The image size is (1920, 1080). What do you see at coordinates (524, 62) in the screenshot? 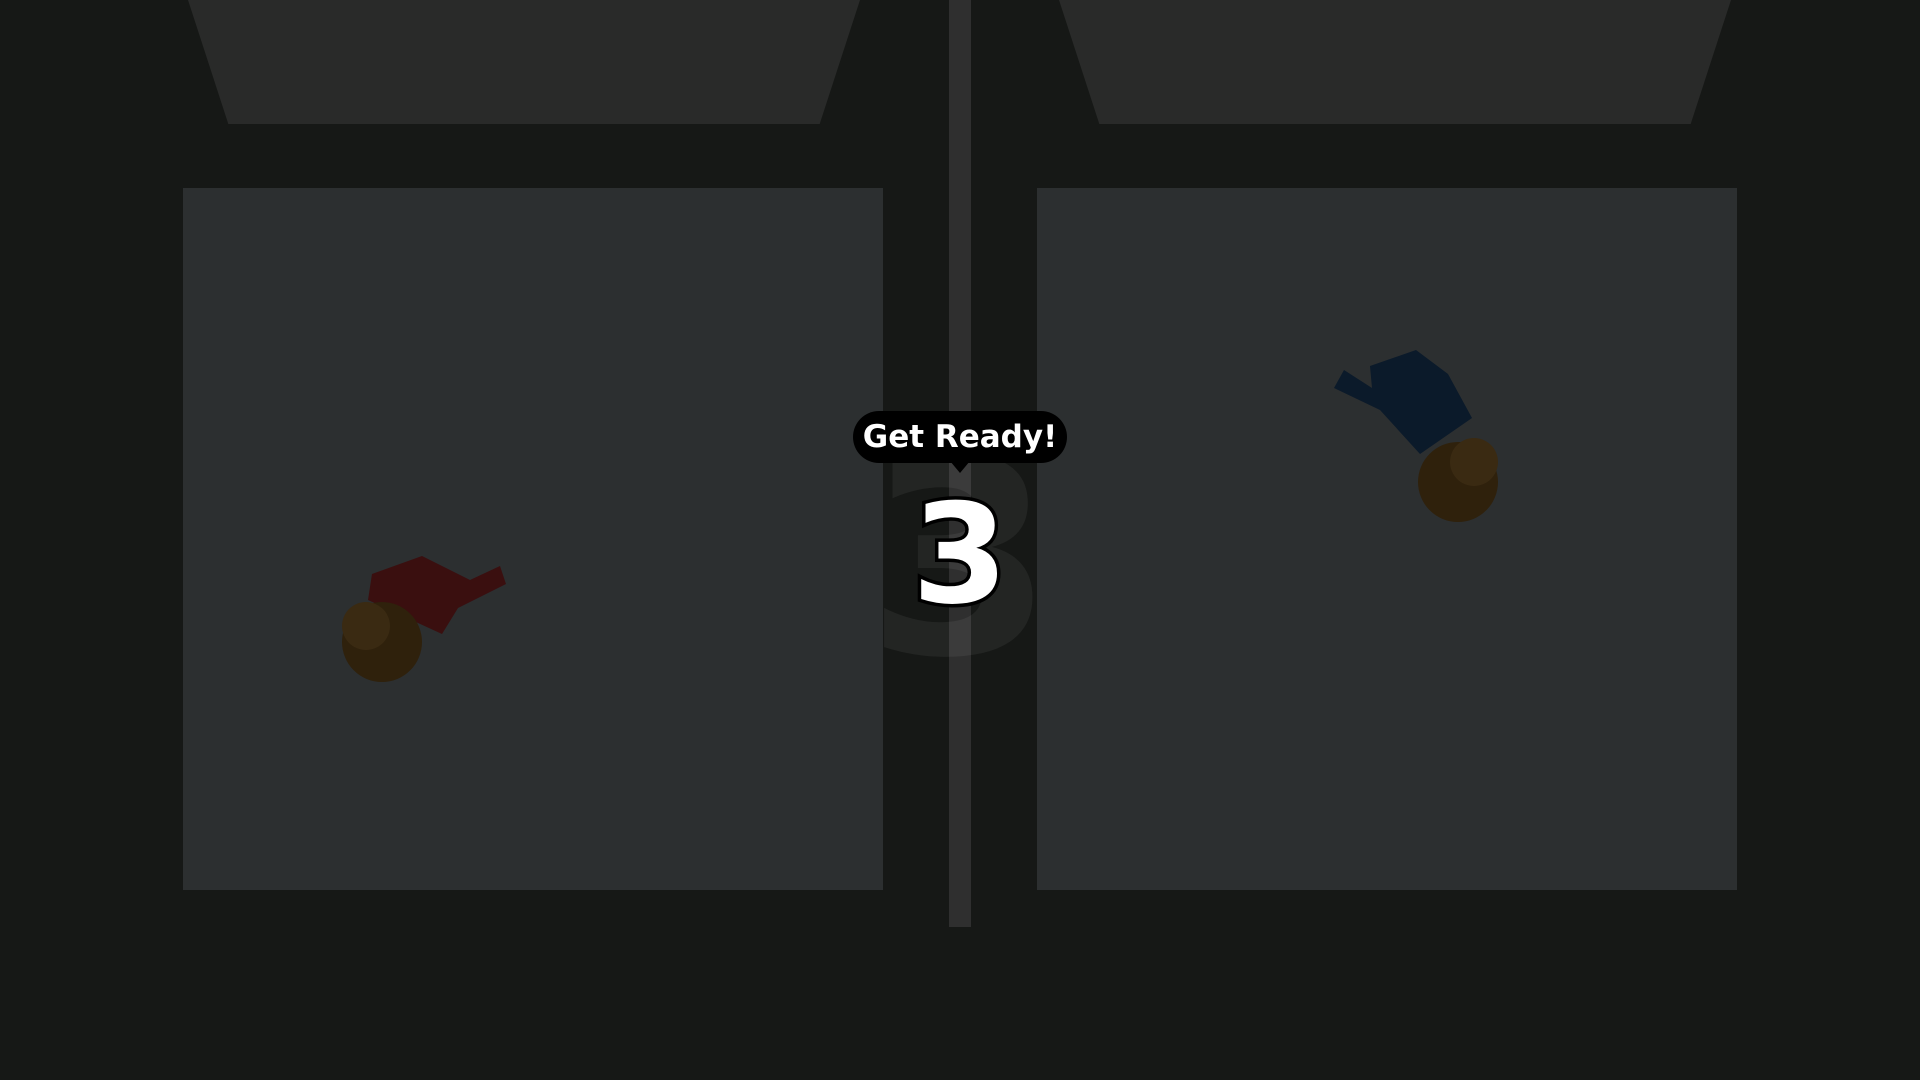
I see `left-goal-zone` at bounding box center [524, 62].